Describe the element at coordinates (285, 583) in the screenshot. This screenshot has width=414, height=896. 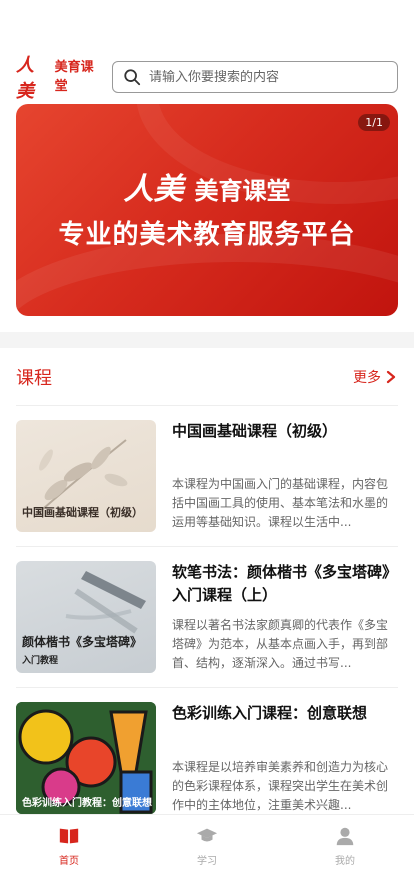
I see `course-title: 软笔书法：颜体楷书《多宝塔碑》入门课程（上）` at that location.